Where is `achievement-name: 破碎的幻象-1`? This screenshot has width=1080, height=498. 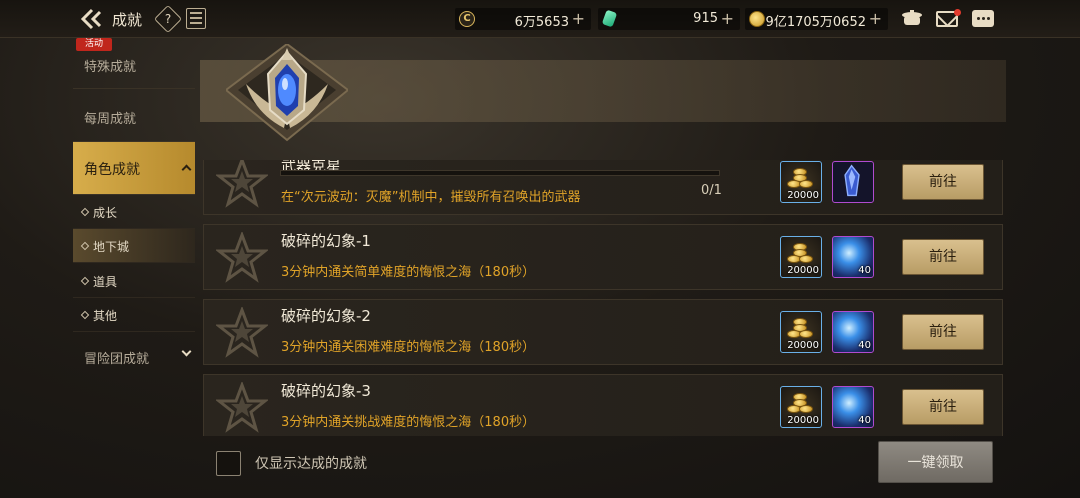
achievement-name: 破碎的幻象-1 is located at coordinates (326, 241).